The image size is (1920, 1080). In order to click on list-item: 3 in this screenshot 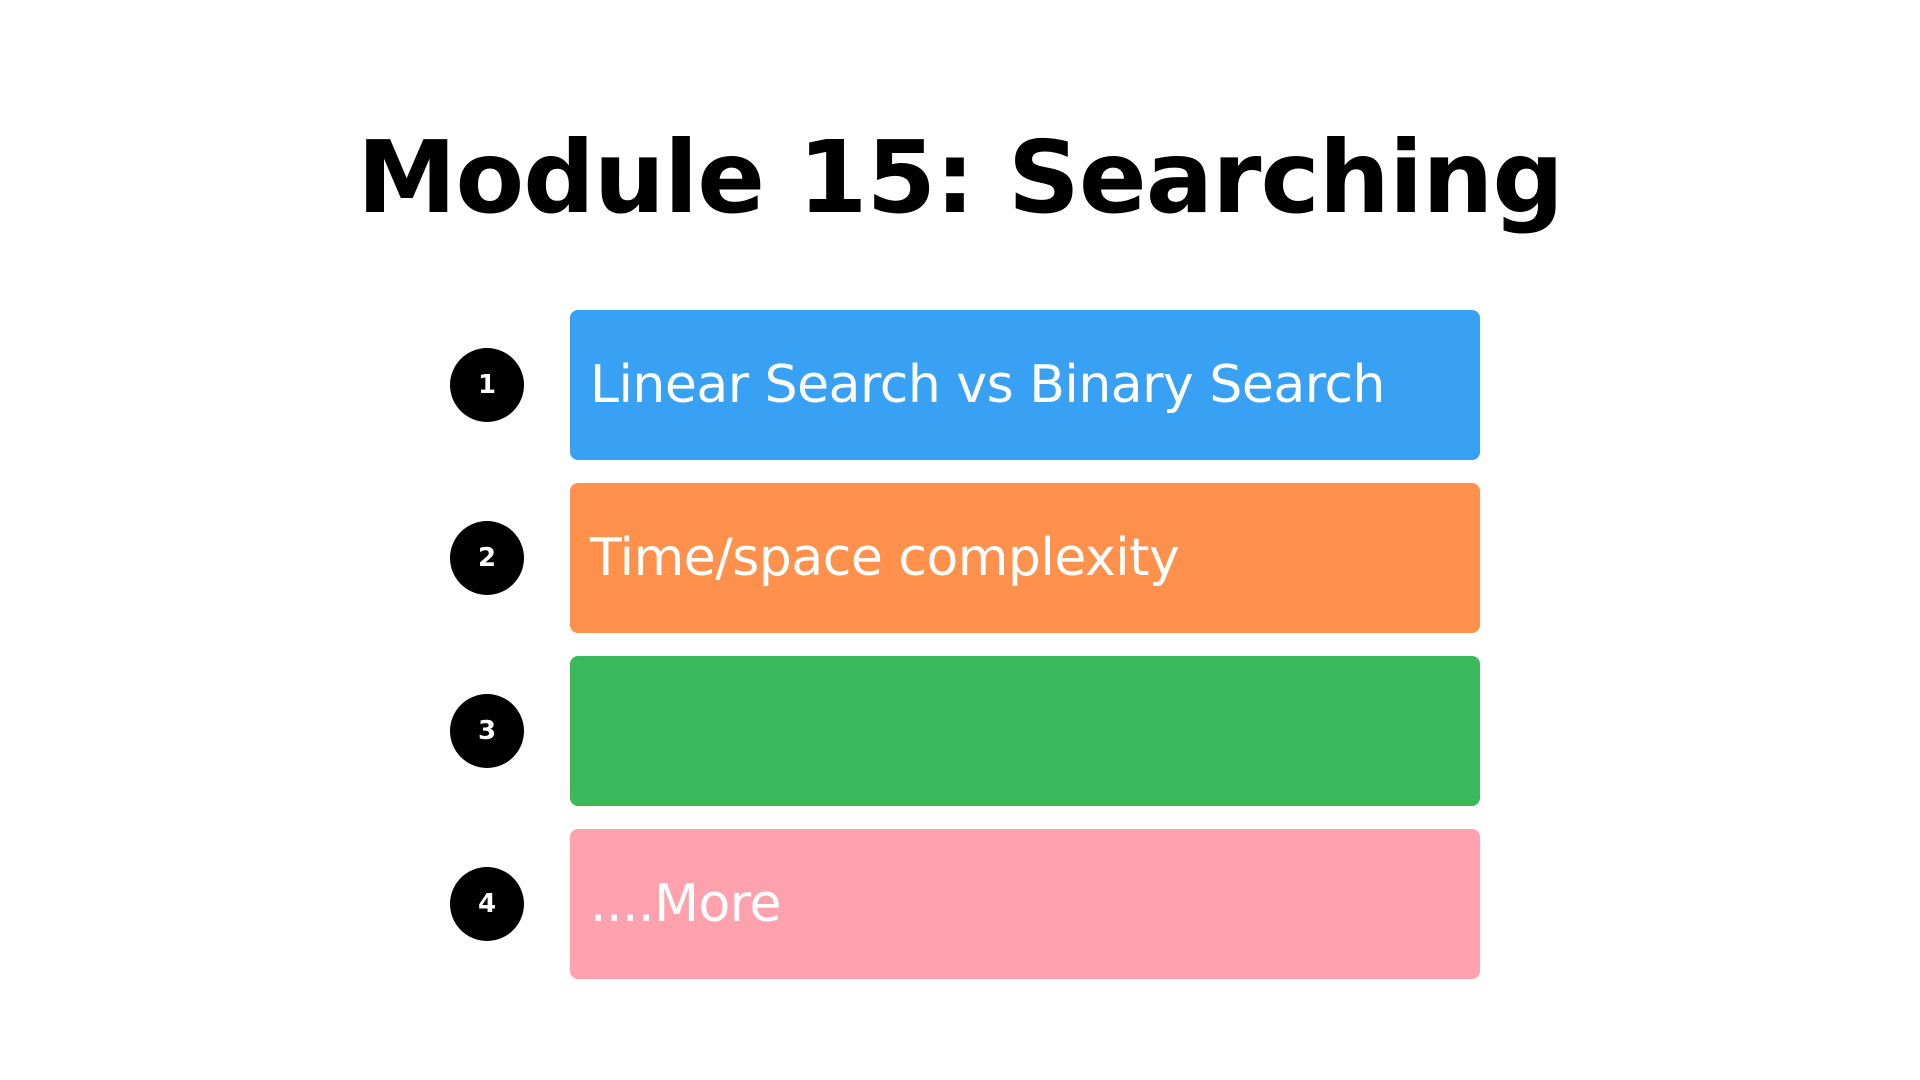, I will do `click(965, 731)`.